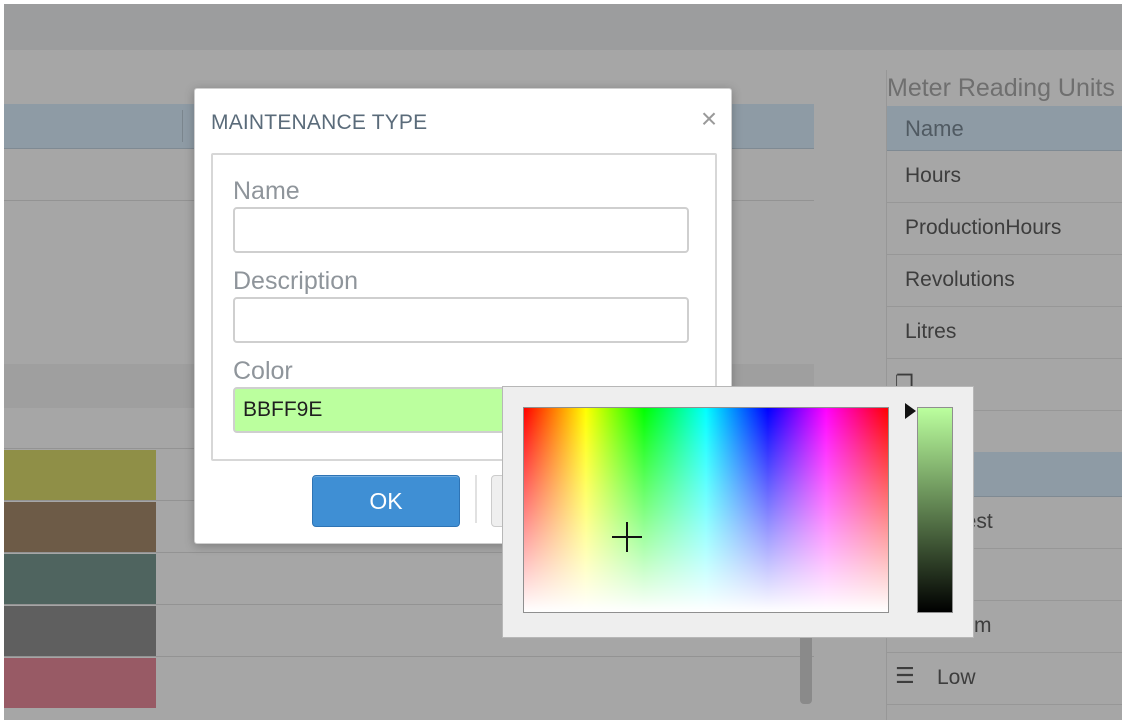 This screenshot has height=724, width=1126. What do you see at coordinates (263, 371) in the screenshot?
I see `color-label: Color` at bounding box center [263, 371].